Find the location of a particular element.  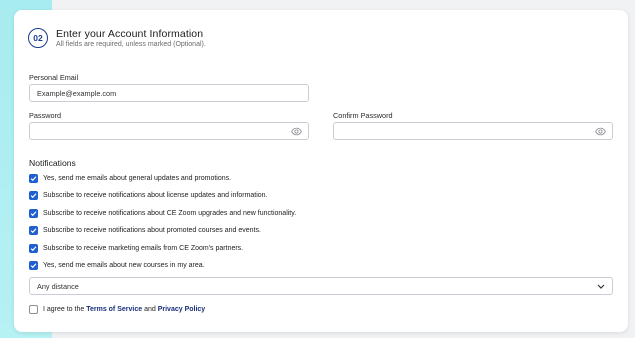

notifications-heading: Notifications is located at coordinates (52, 163).